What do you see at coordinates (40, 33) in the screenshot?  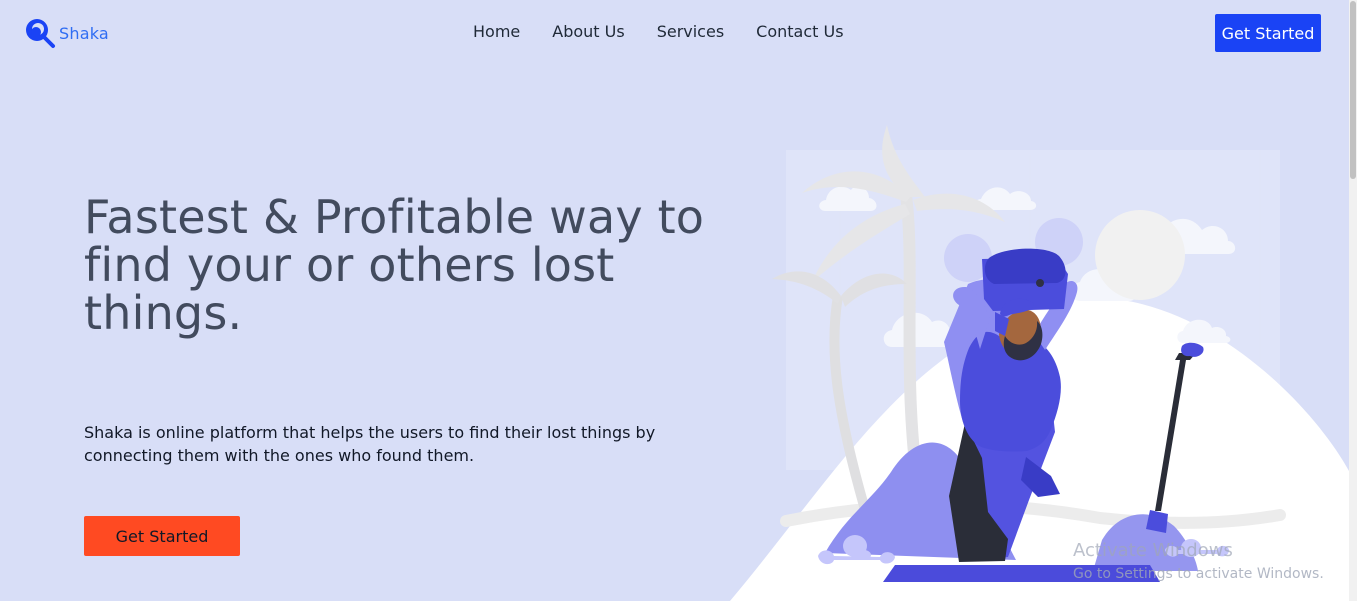 I see `search-magnifier-icon` at bounding box center [40, 33].